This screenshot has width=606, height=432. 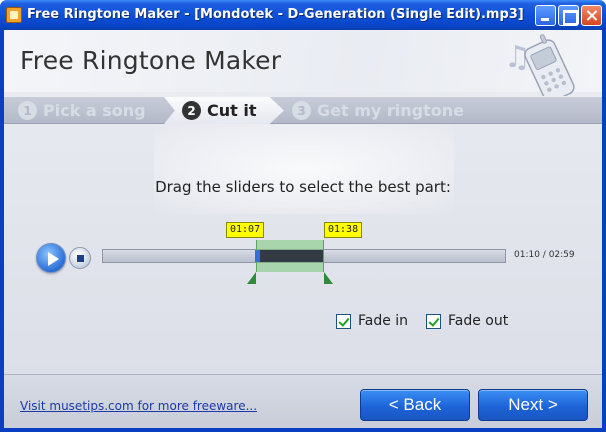 What do you see at coordinates (14, 15) in the screenshot?
I see `app-icon` at bounding box center [14, 15].